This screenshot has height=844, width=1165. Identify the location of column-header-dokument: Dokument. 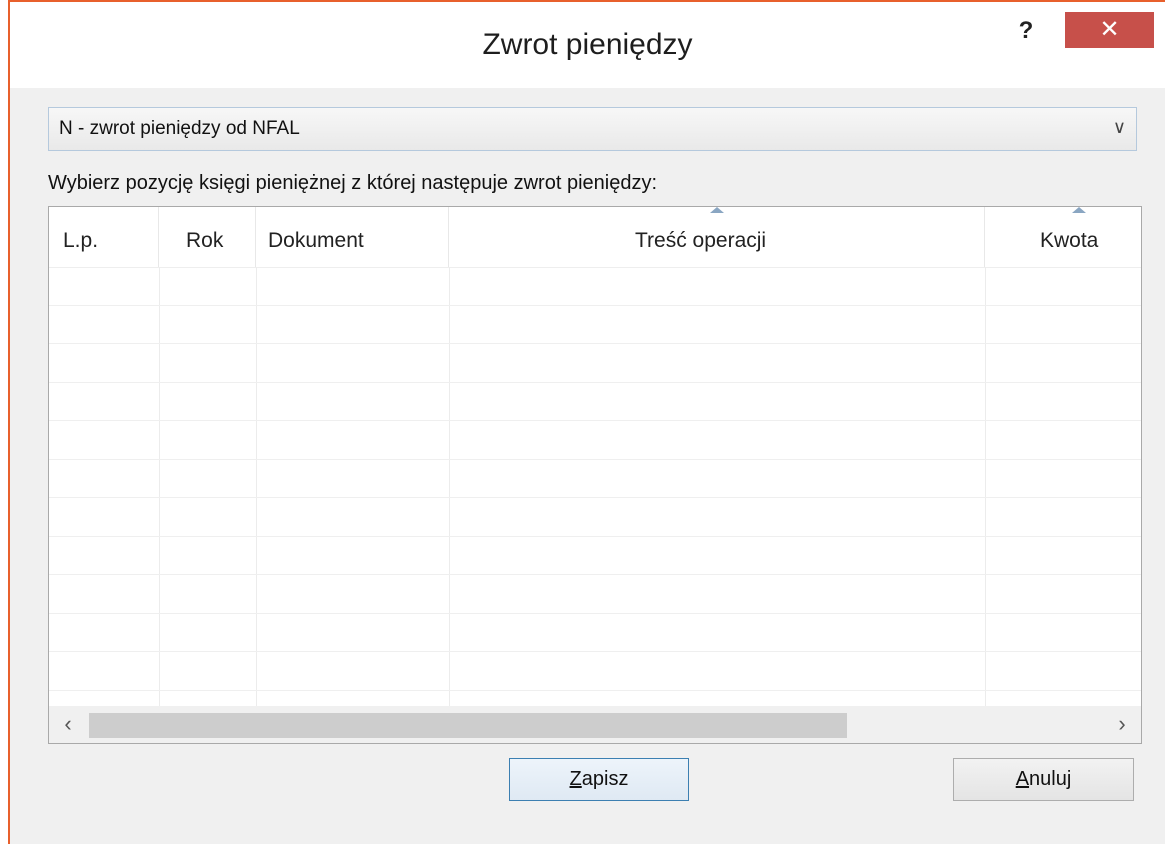
(352, 237).